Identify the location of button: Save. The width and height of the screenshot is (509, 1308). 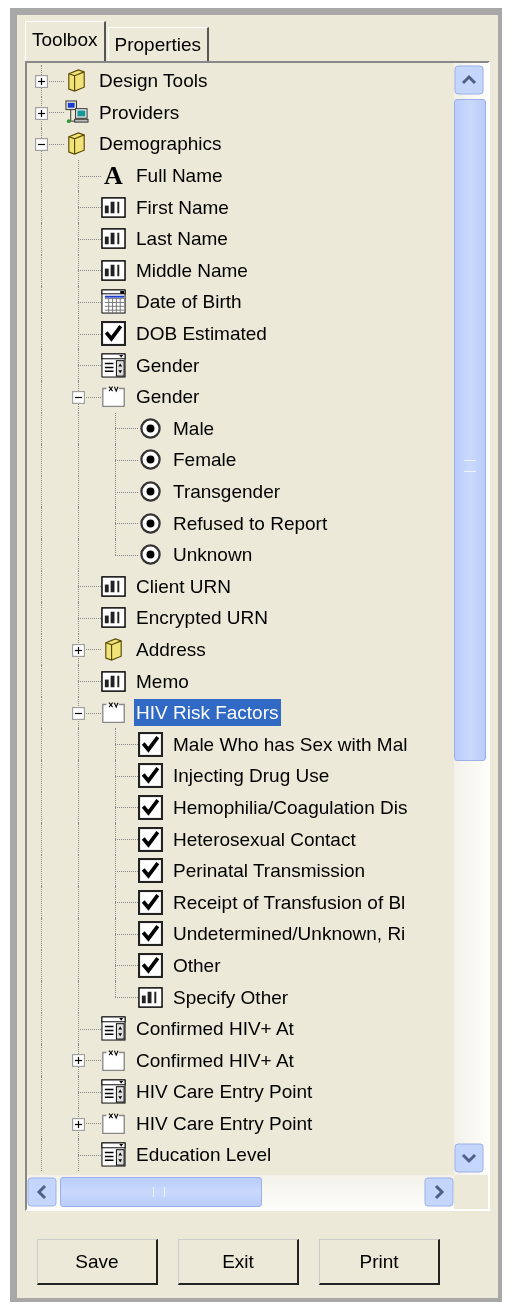
(97, 1262).